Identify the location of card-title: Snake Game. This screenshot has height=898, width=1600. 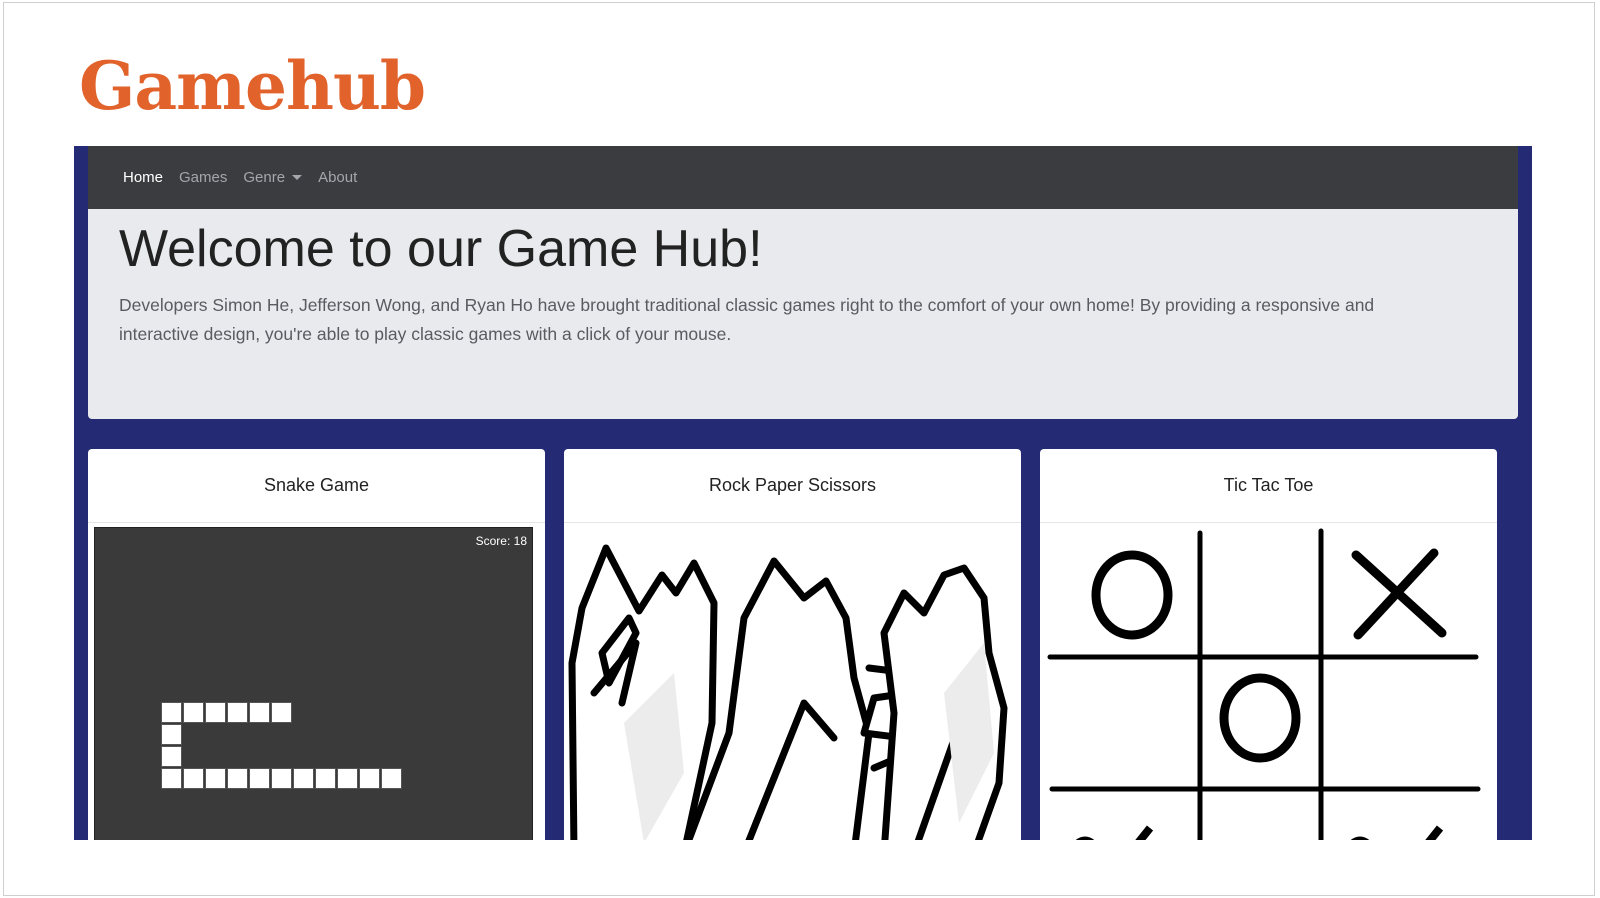
(316, 486).